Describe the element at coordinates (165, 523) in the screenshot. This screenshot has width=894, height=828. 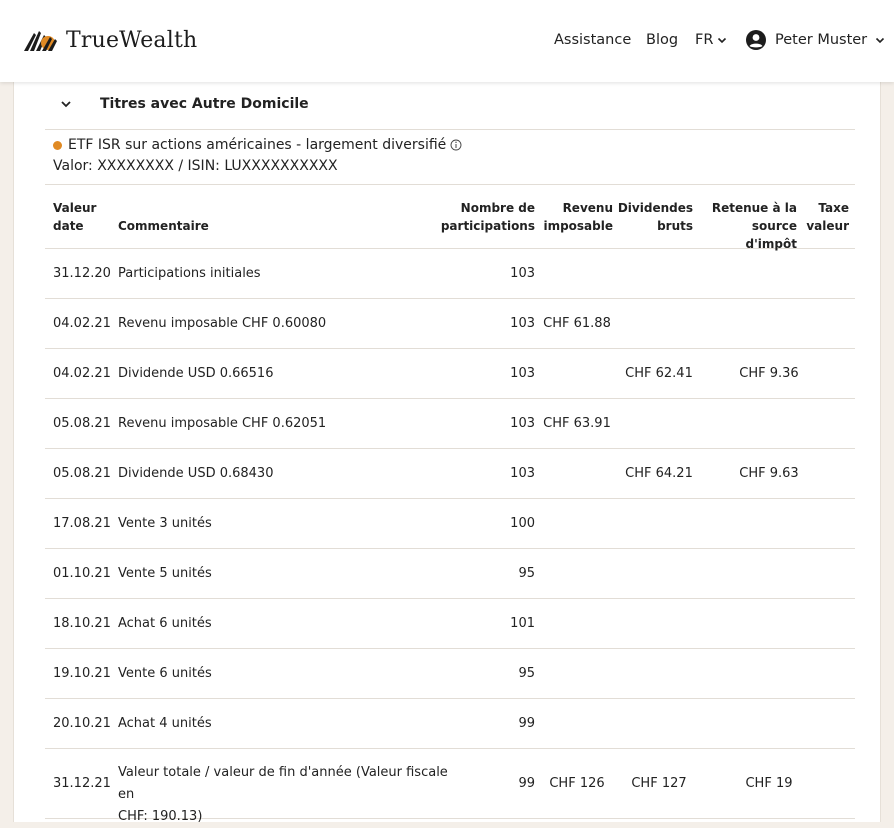
I see `cell-comment: Vente 3 unités` at that location.